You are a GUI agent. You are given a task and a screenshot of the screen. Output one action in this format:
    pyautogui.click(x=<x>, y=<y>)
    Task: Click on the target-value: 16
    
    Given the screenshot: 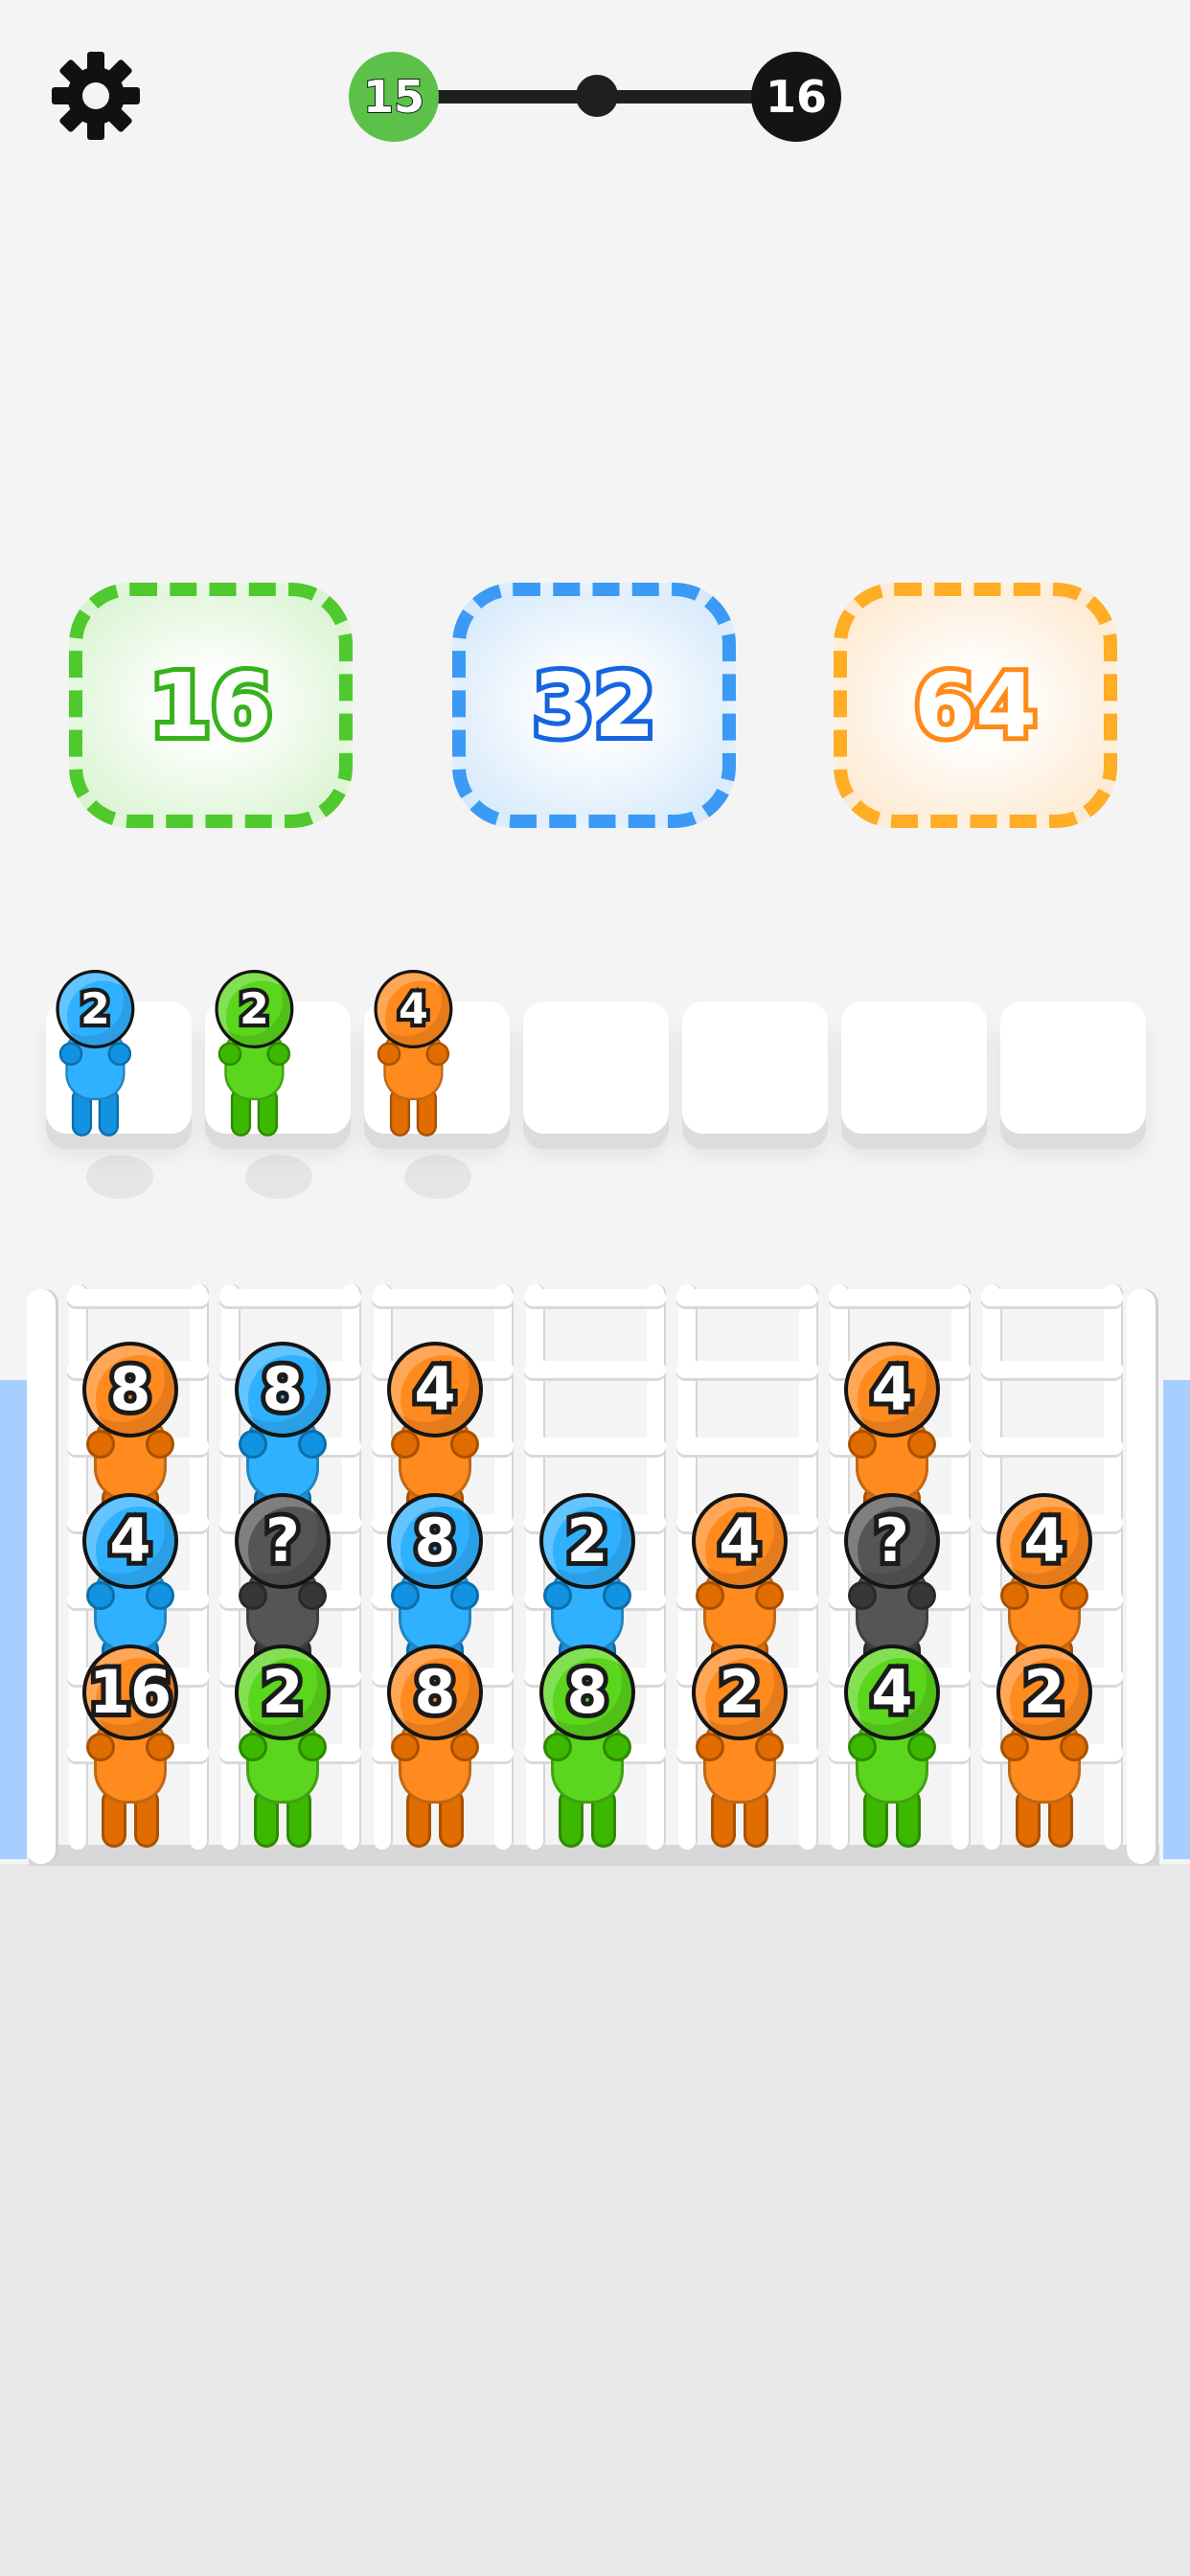 What is the action you would take?
    pyautogui.click(x=211, y=706)
    